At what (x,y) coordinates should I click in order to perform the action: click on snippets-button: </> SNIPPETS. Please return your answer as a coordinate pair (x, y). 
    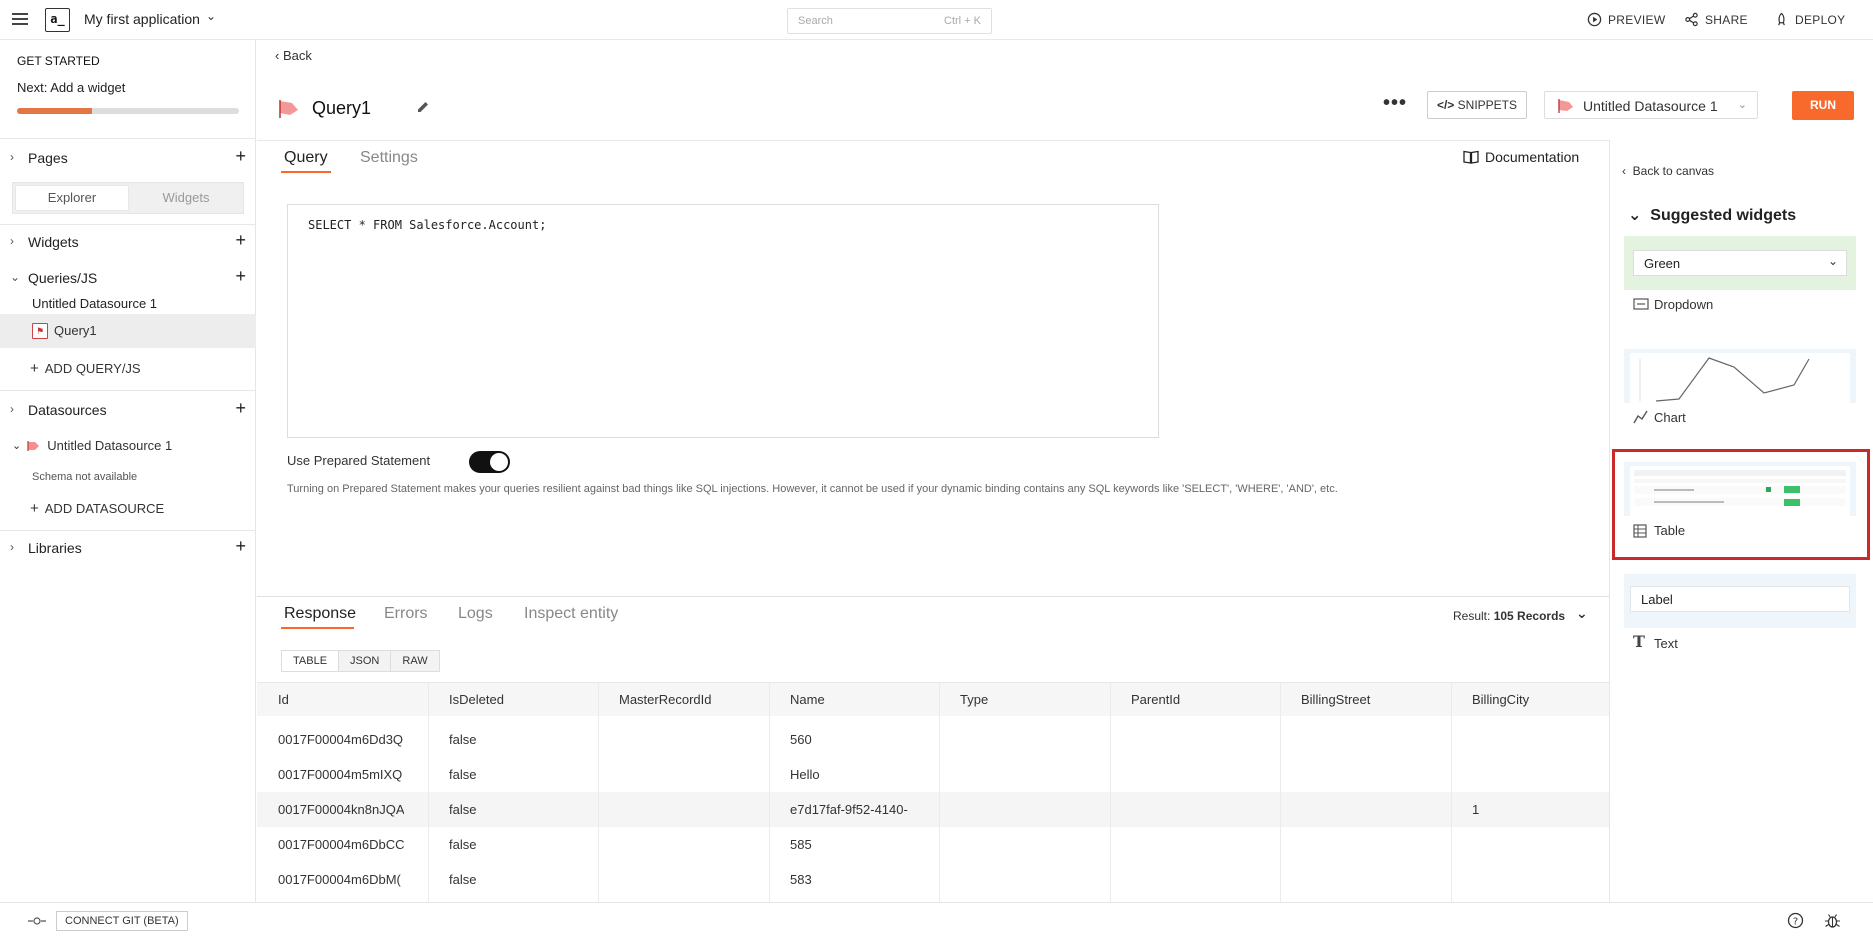
    Looking at the image, I should click on (1477, 105).